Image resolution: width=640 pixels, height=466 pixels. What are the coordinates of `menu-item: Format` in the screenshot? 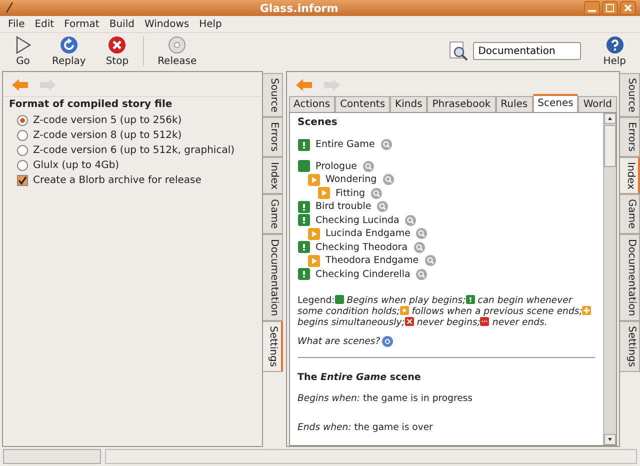 It's located at (82, 24).